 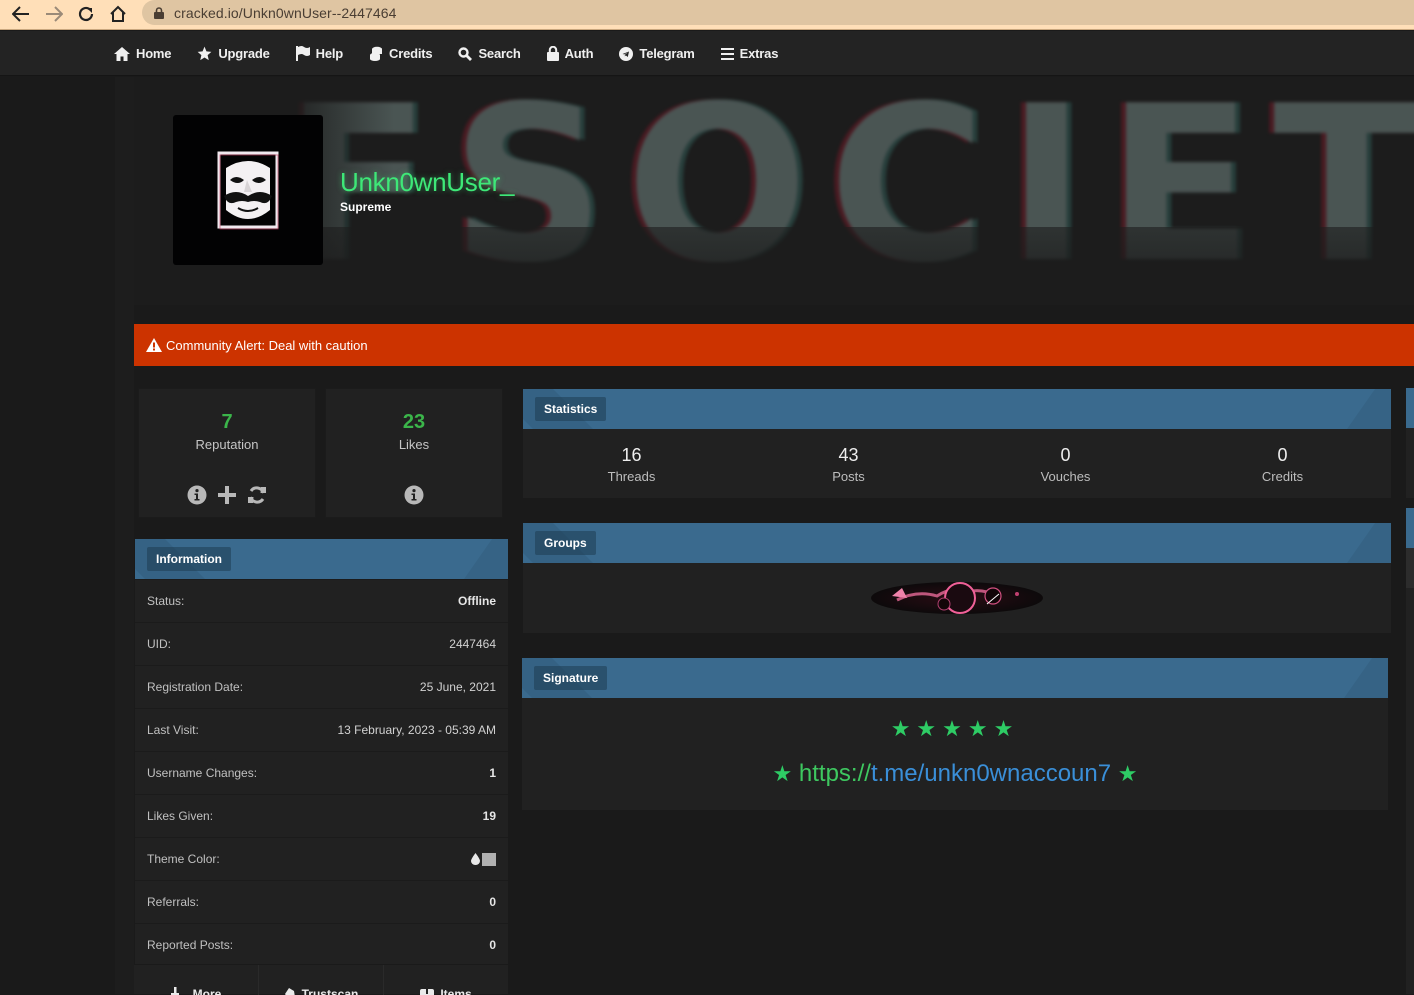 I want to click on arrow-left-icon, so click(x=20, y=14).